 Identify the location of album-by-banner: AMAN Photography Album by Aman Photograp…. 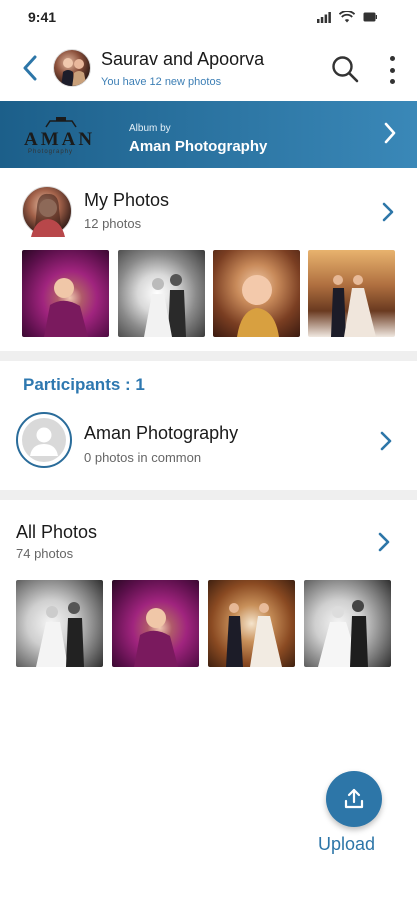
(208, 134).